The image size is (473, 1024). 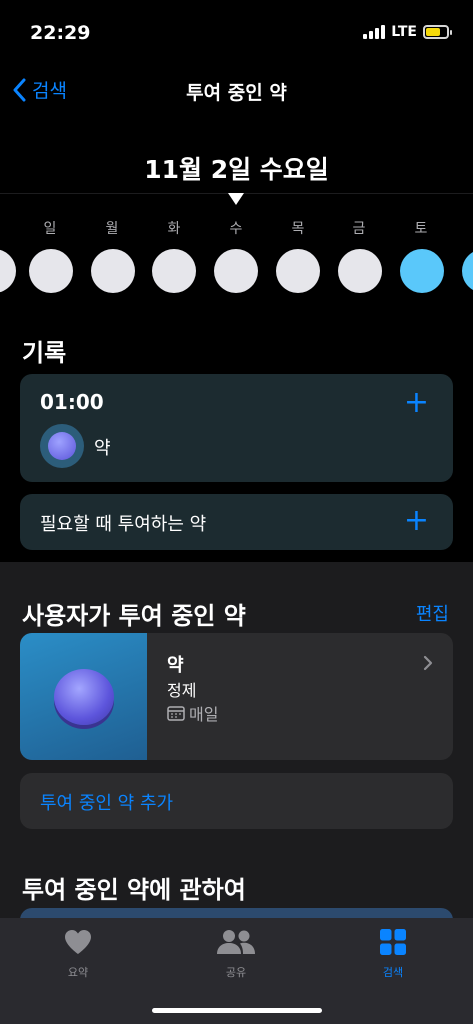 I want to click on as-needed-label: 필요할 때 투여하는 약, so click(x=123, y=524).